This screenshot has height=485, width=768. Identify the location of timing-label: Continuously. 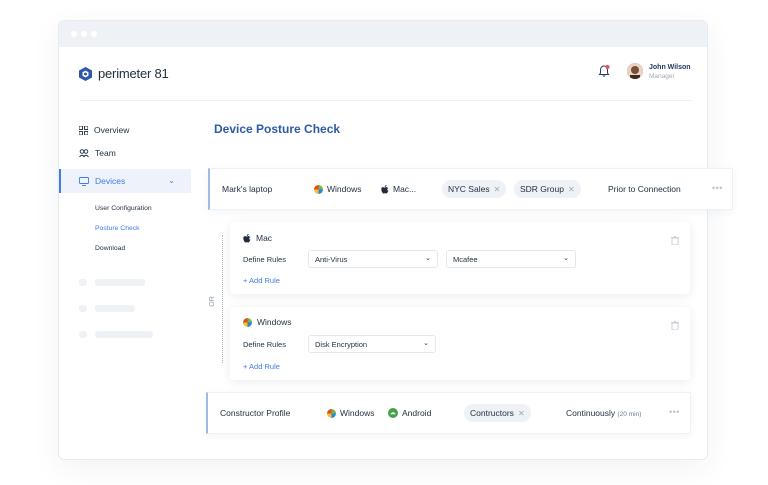
(591, 413).